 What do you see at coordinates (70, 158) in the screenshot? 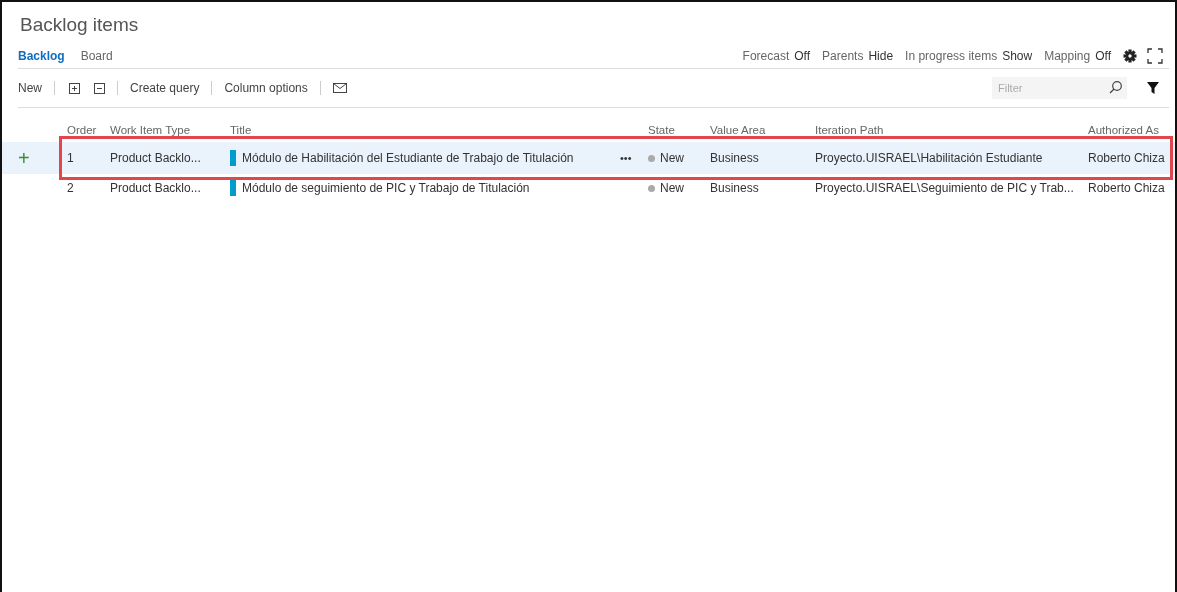
I see `table-cell: 1` at bounding box center [70, 158].